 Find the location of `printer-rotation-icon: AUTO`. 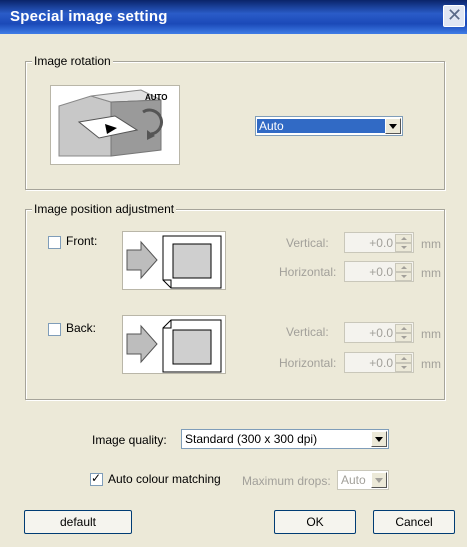

printer-rotation-icon: AUTO is located at coordinates (115, 125).